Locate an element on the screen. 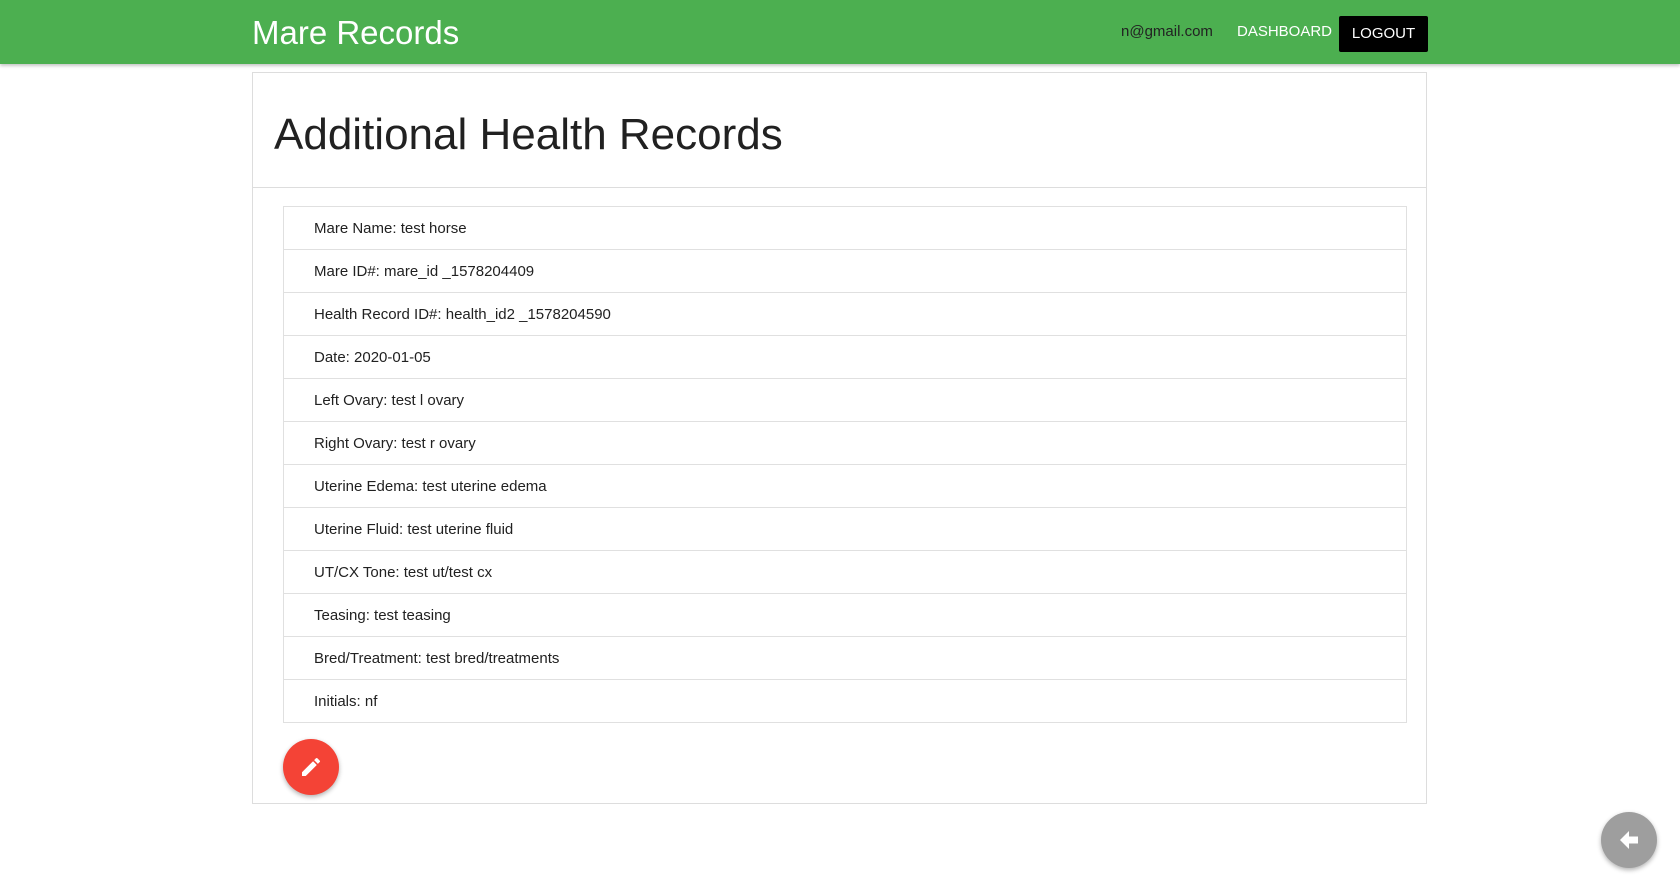  record-left-ovary: Left Ovary: test l ovary is located at coordinates (845, 400).